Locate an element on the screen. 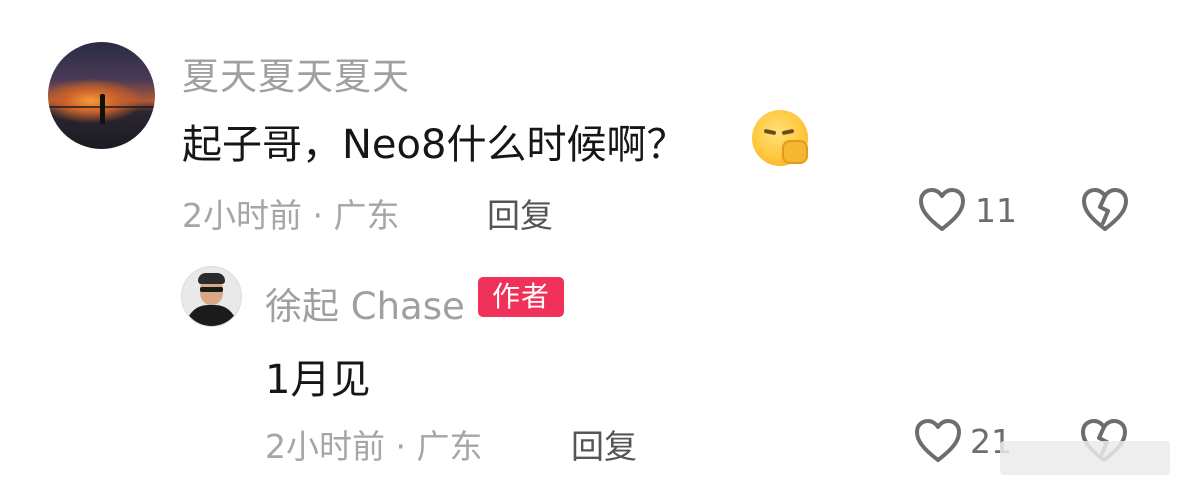  avatar-hair is located at coordinates (211, 278).